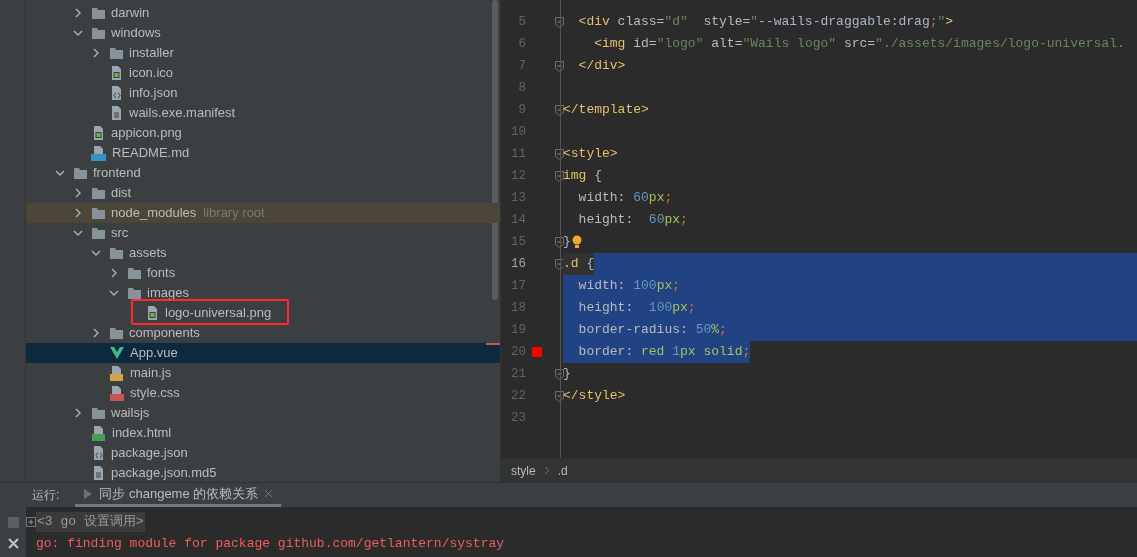 This screenshot has width=1137, height=557. I want to click on tree-item: fonts, so click(263, 273).